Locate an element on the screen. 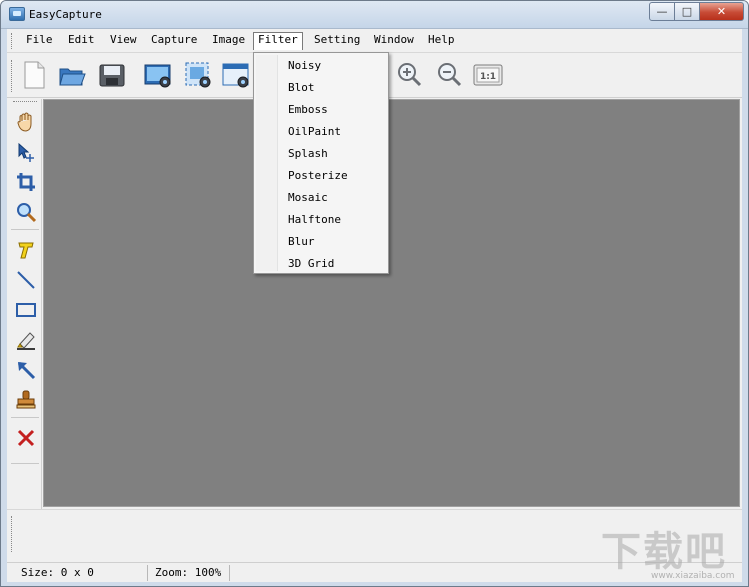  maximize-button: □ is located at coordinates (687, 11).